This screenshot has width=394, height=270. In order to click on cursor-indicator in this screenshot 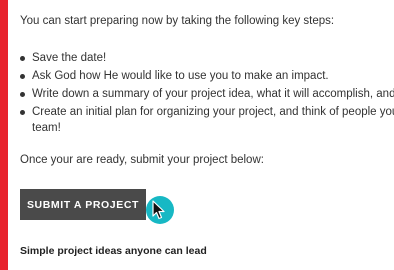, I will do `click(161, 211)`.